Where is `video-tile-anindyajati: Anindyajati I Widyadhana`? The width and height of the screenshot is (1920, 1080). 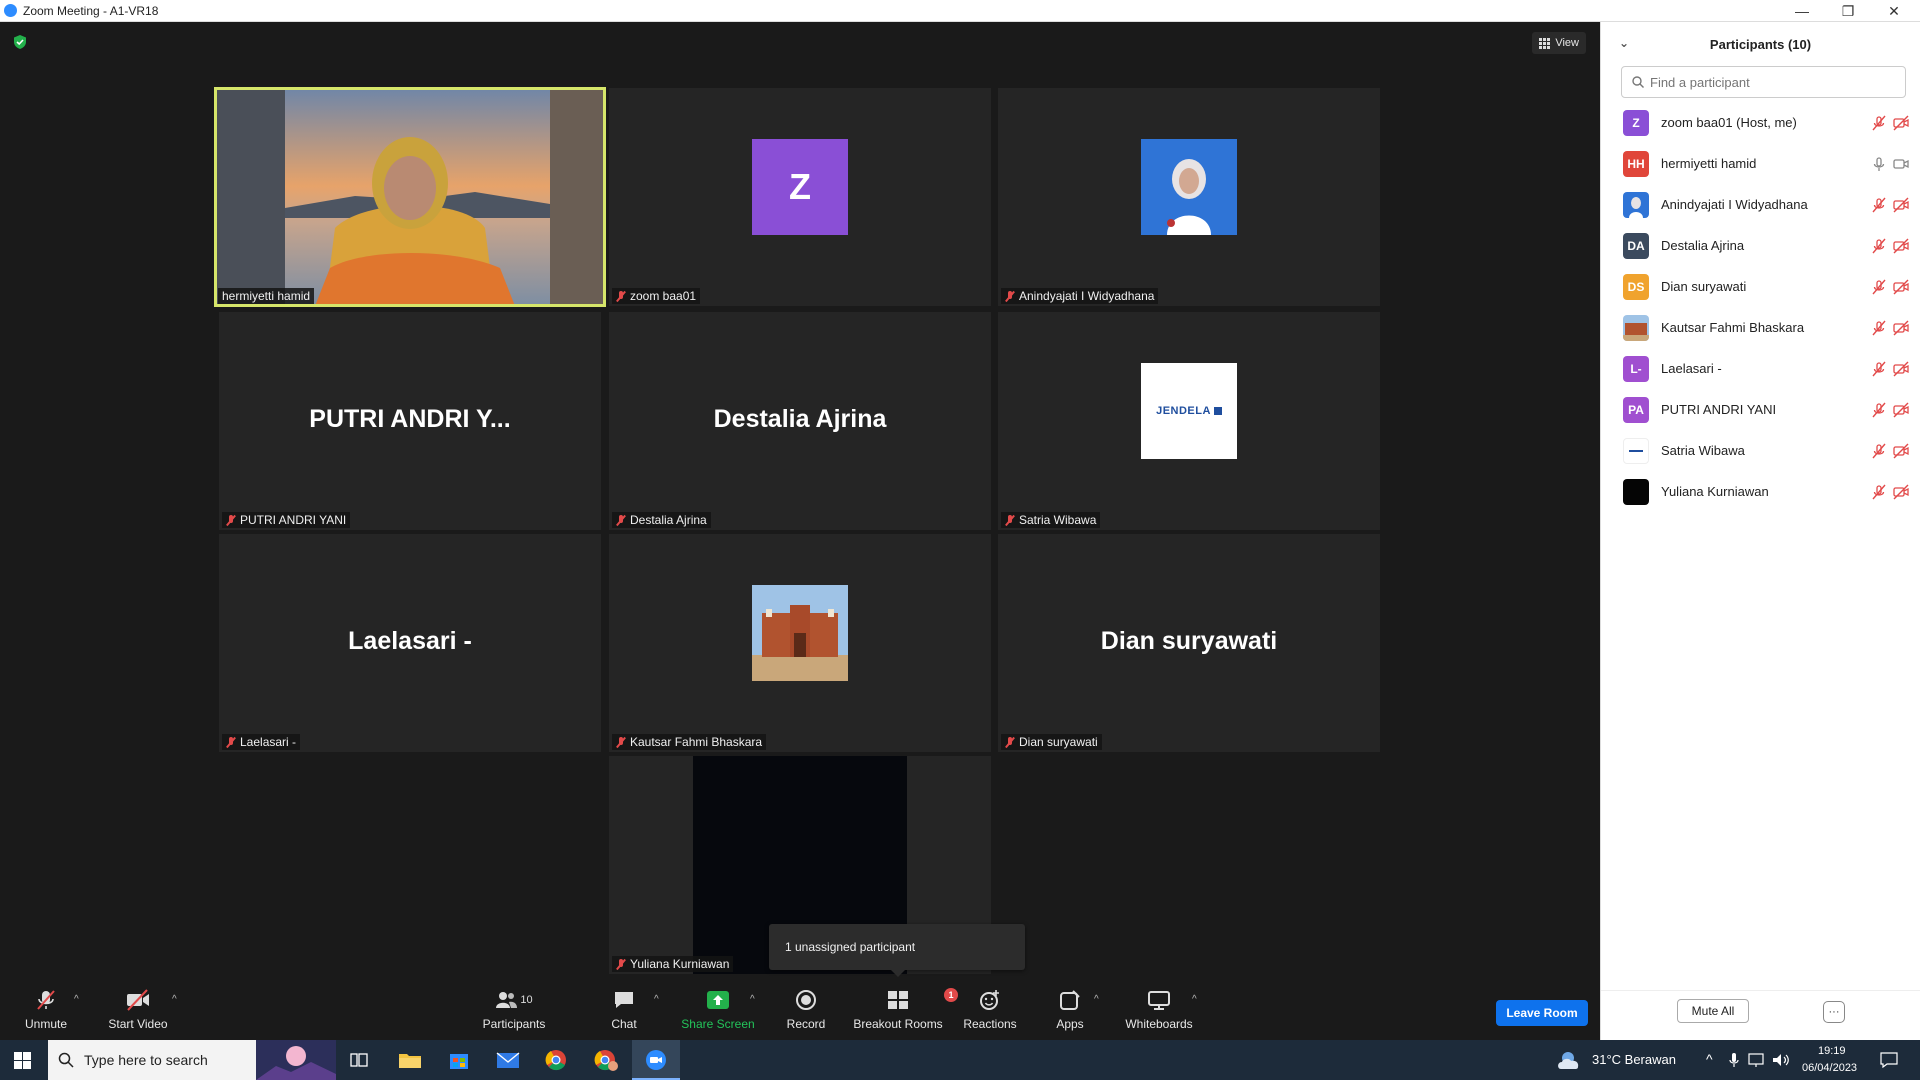 video-tile-anindyajati: Anindyajati I Widyadhana is located at coordinates (1189, 197).